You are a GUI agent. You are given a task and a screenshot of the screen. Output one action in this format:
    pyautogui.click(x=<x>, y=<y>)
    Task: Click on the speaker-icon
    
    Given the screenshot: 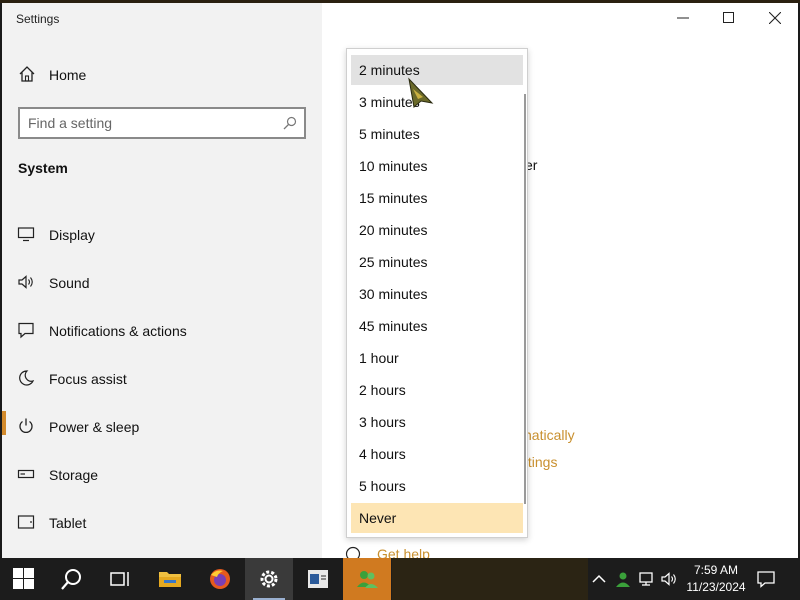 What is the action you would take?
    pyautogui.click(x=25, y=282)
    